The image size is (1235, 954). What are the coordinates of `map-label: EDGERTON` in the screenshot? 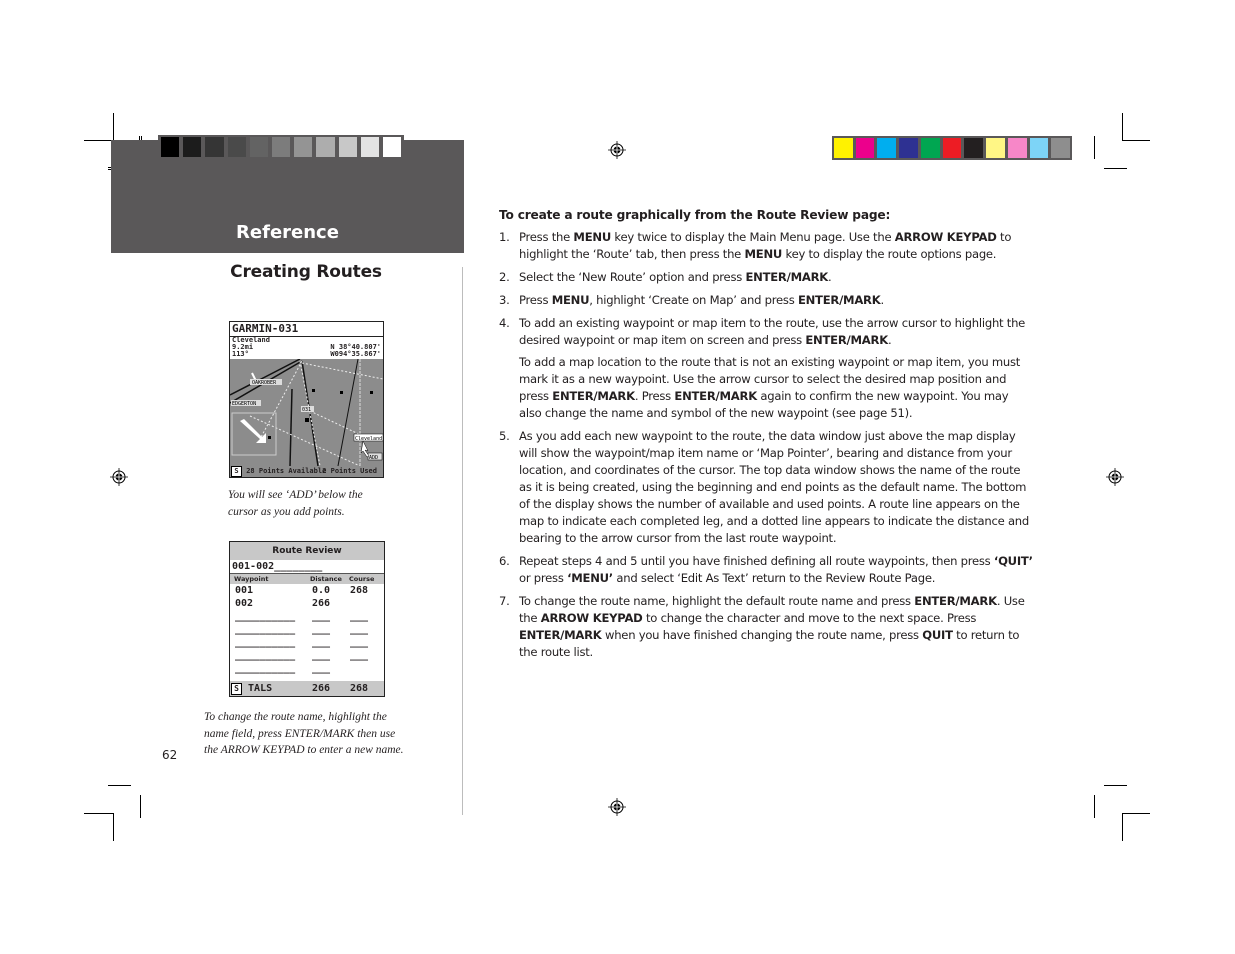 It's located at (244, 404).